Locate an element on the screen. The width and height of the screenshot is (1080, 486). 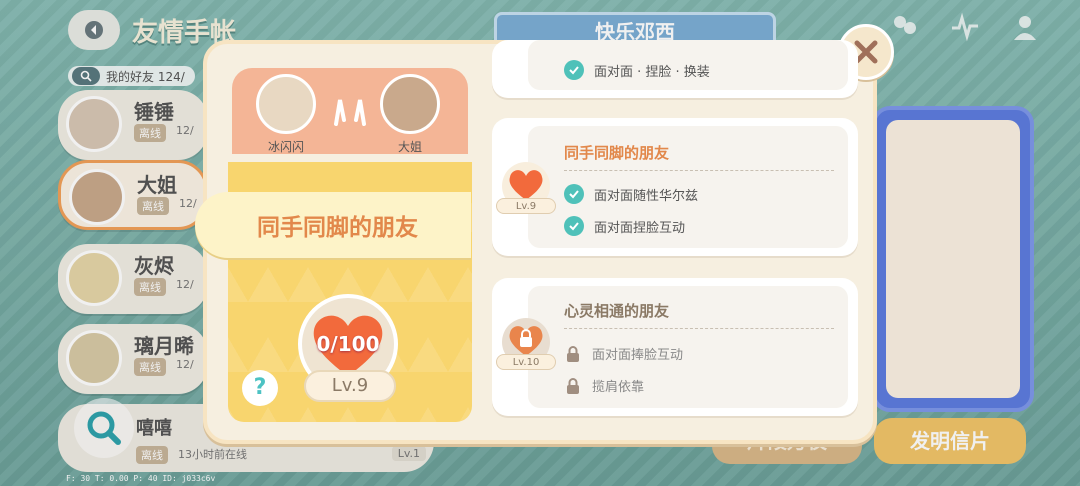
tier-reward: 面对面捏脸互动 is located at coordinates (624, 226).